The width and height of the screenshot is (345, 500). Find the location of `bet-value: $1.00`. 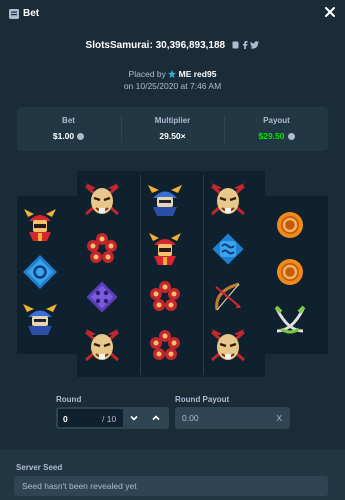

bet-value: $1.00 is located at coordinates (63, 136).